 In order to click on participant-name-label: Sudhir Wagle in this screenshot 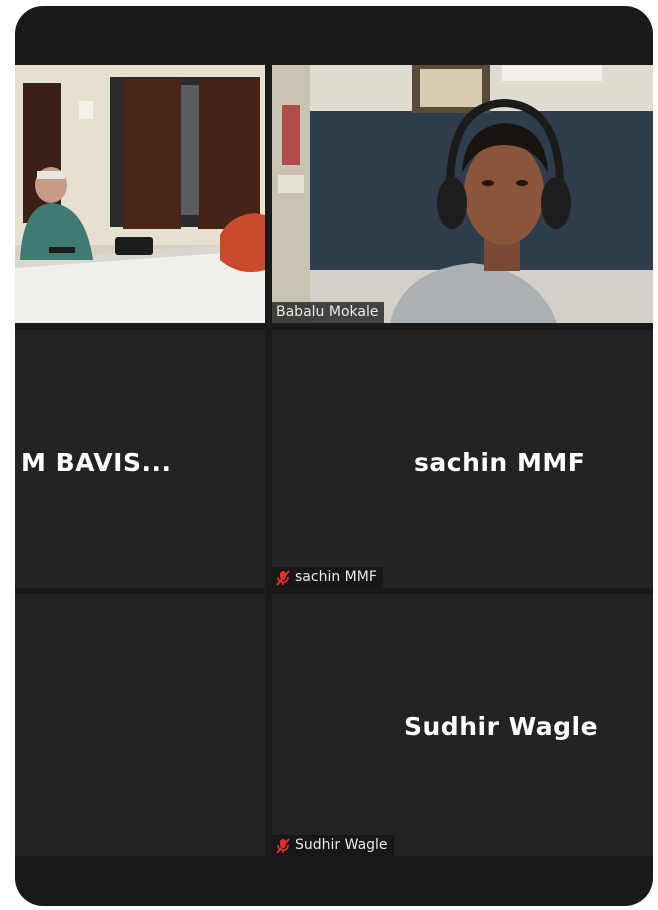, I will do `click(341, 845)`.